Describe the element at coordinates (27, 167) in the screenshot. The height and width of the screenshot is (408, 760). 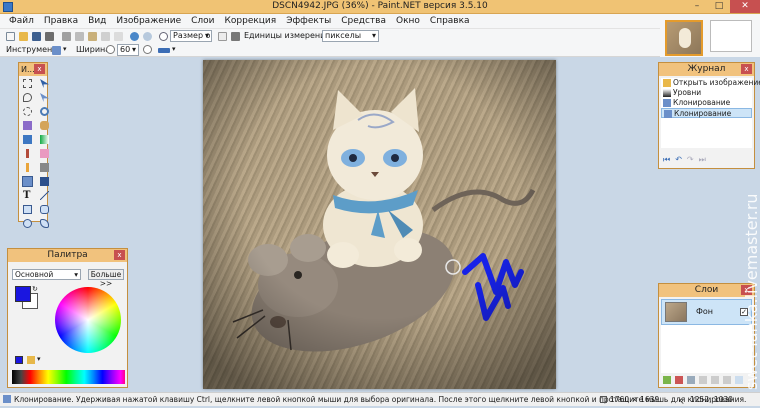
I see `pencil-icon` at that location.